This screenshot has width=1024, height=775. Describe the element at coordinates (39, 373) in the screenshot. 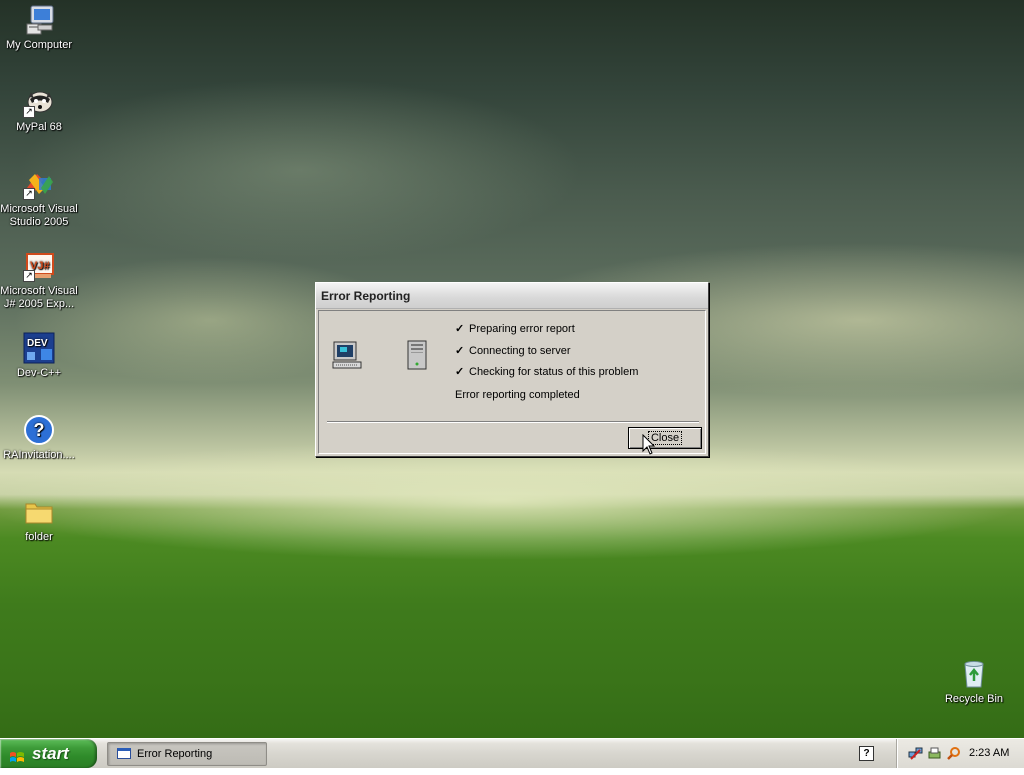

I see `desktop-icon-label: Dev-C++` at that location.